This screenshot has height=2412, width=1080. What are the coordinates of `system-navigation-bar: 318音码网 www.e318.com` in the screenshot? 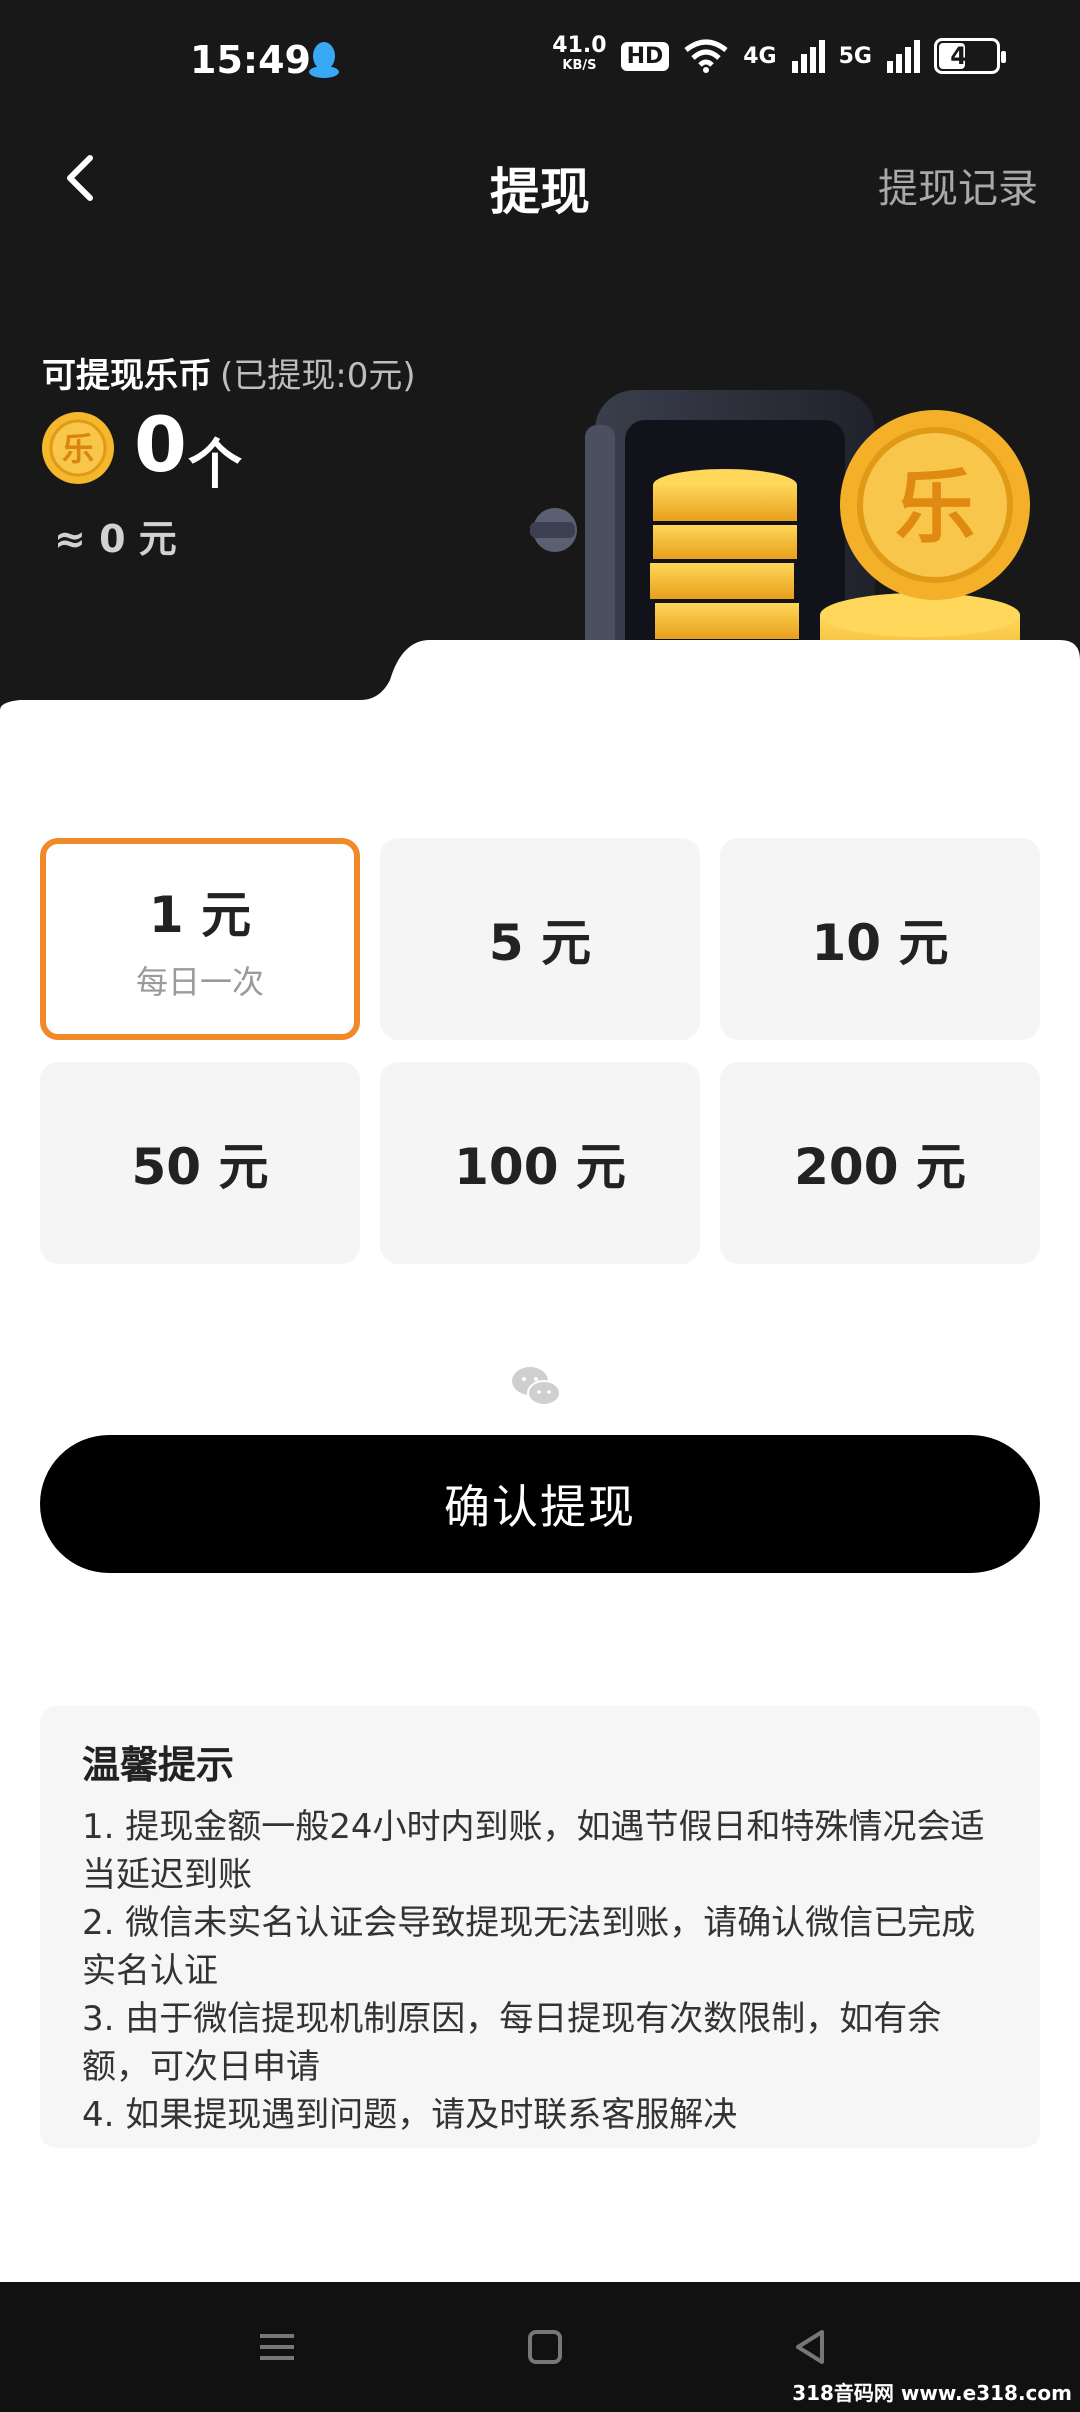 It's located at (540, 2347).